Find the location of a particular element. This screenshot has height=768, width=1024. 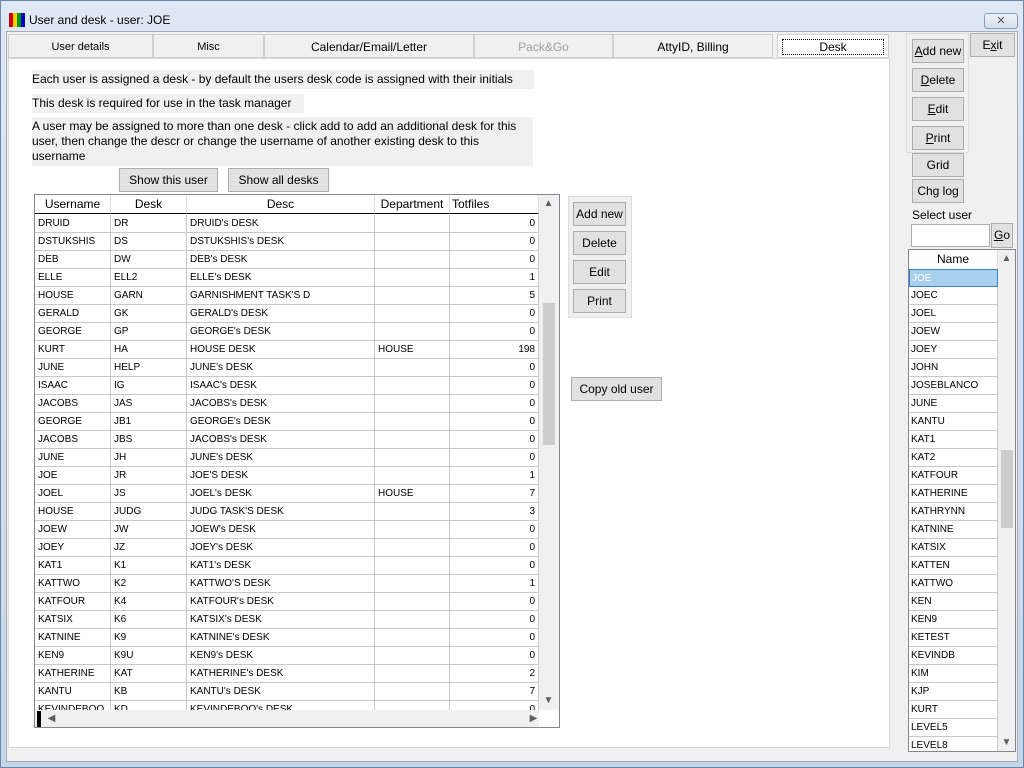

column-header-username: Username is located at coordinates (73, 204).